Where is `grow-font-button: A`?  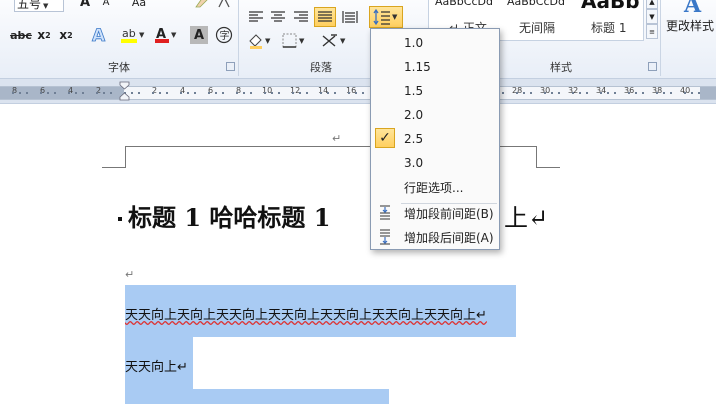 grow-font-button: A is located at coordinates (85, 5).